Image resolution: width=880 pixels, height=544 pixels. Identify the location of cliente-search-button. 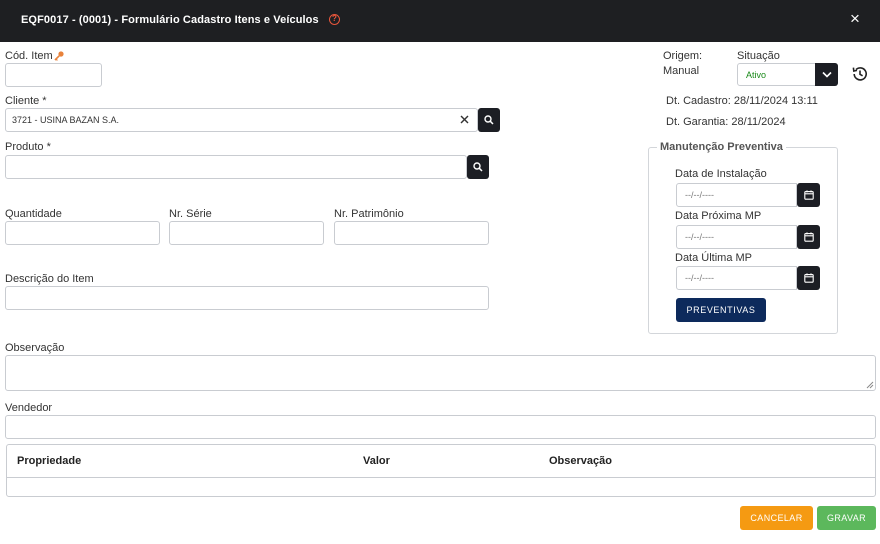
(489, 120).